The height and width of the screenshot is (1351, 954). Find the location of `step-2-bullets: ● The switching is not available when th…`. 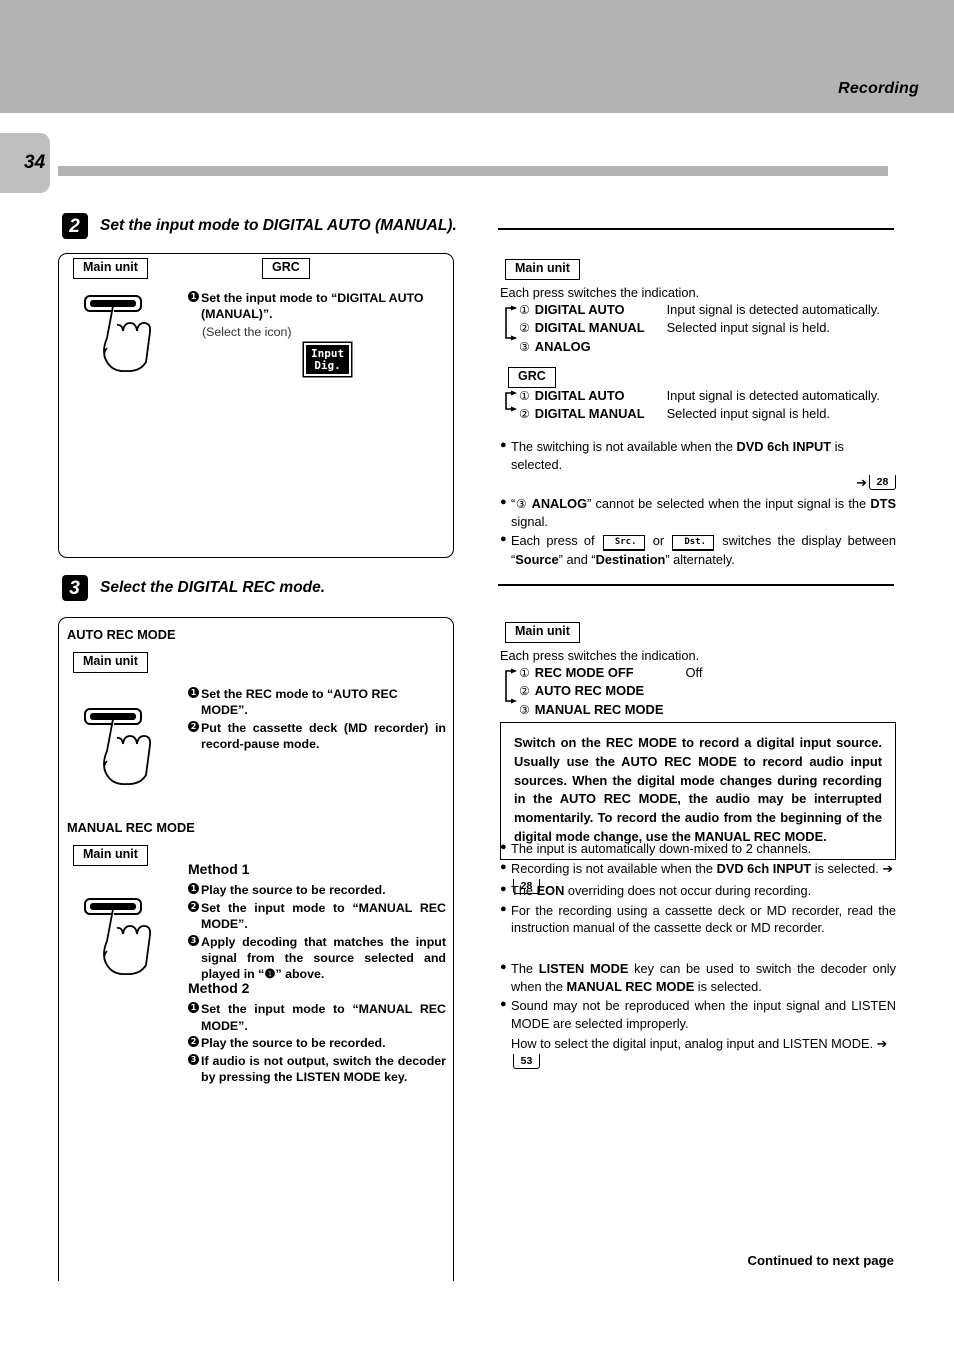

step-2-bullets: ● The switching is not available when th… is located at coordinates (698, 504).